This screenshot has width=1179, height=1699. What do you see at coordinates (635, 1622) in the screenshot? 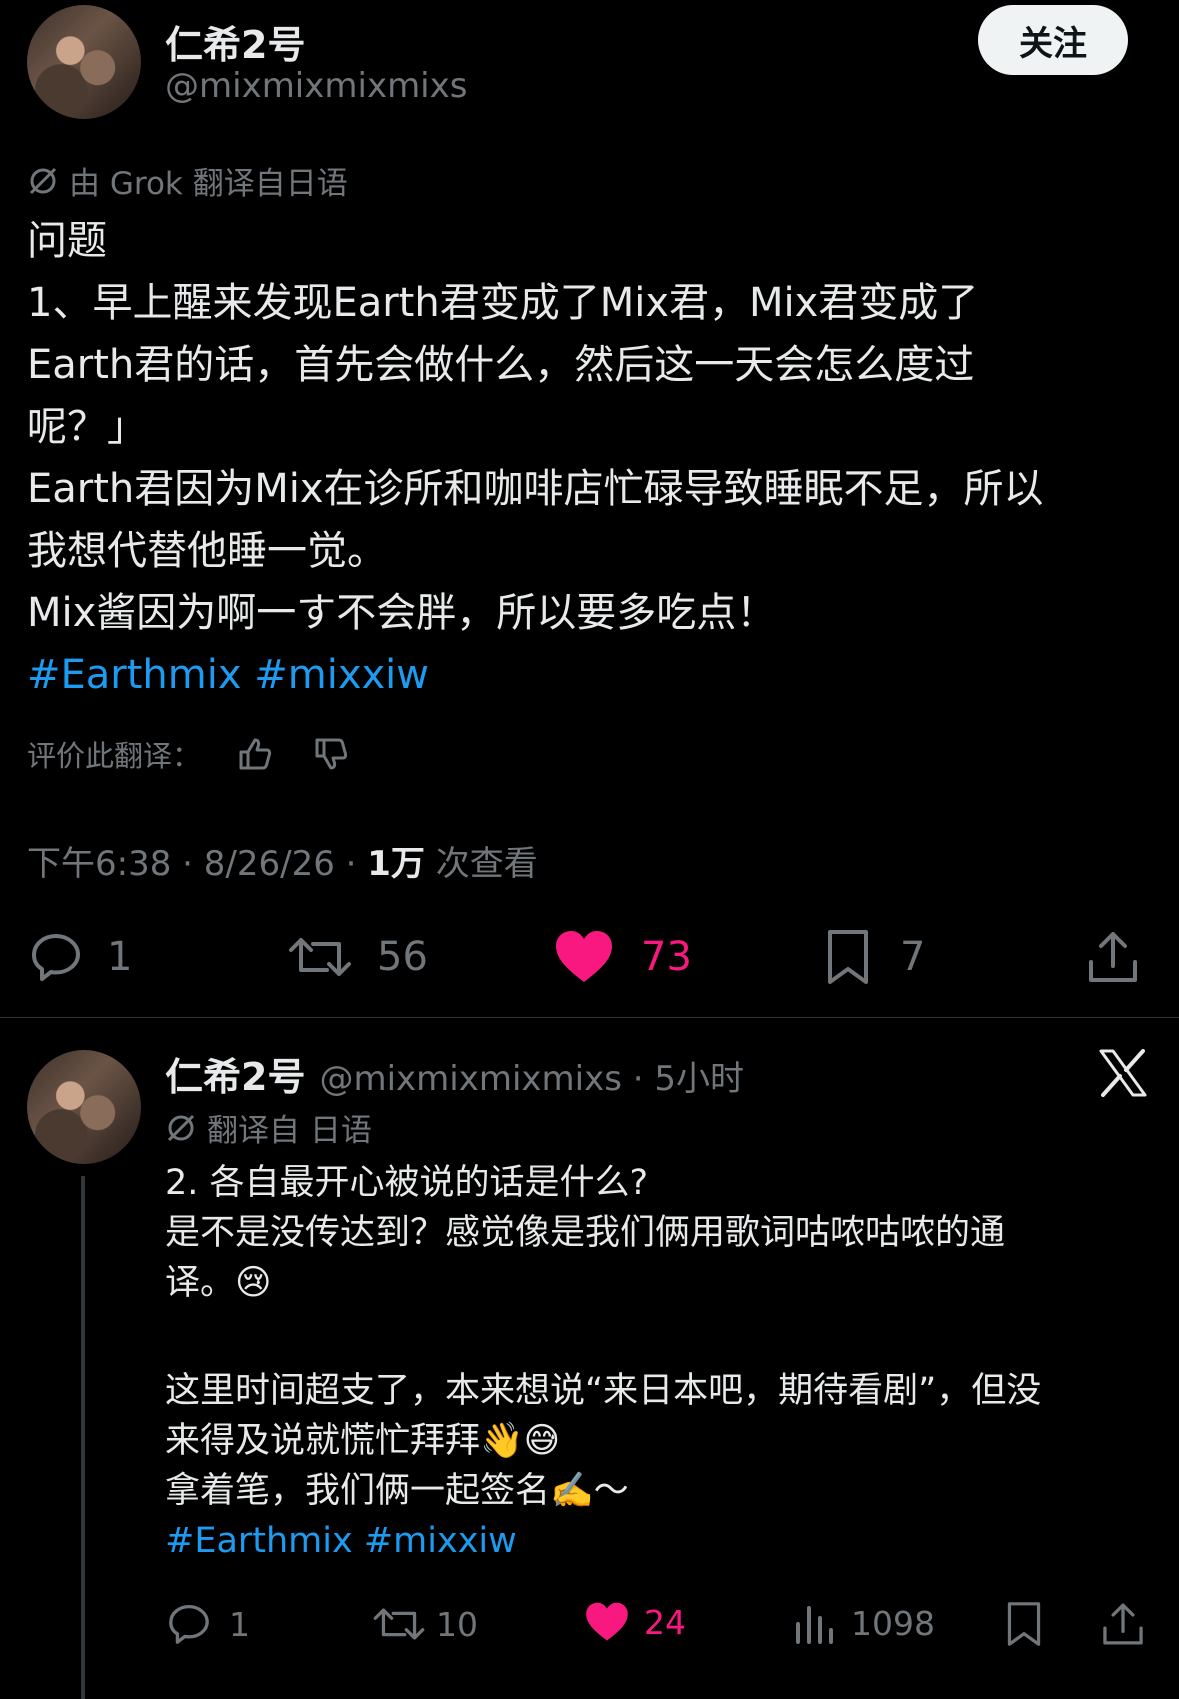
I see `reply-like-action: 24` at bounding box center [635, 1622].